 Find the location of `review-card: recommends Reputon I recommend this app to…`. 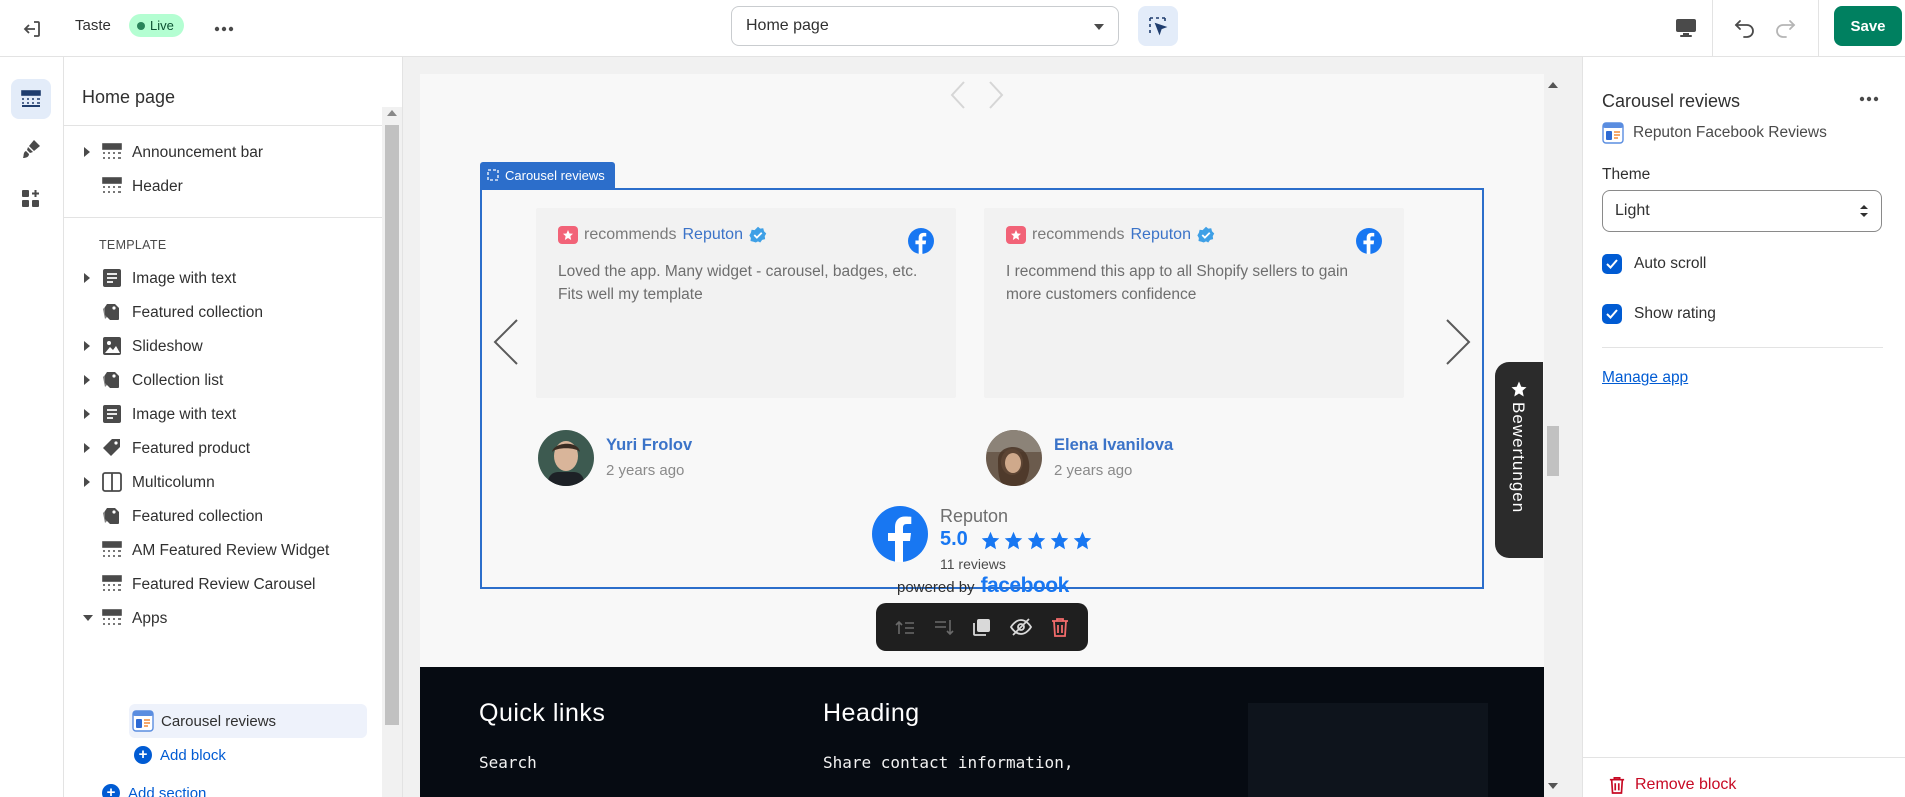

review-card: recommends Reputon I recommend this app to… is located at coordinates (1194, 303).